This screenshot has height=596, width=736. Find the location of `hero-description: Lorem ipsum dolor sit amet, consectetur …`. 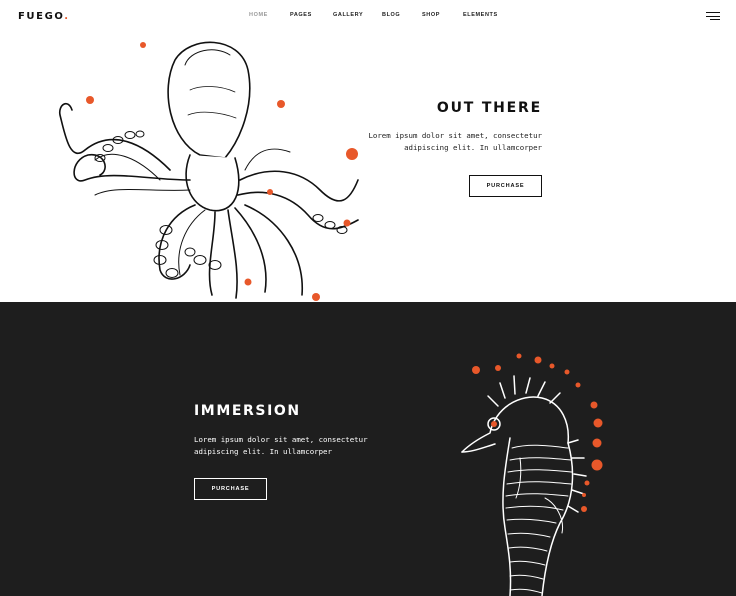

hero-description: Lorem ipsum dolor sit amet, consectetur … is located at coordinates (455, 141).